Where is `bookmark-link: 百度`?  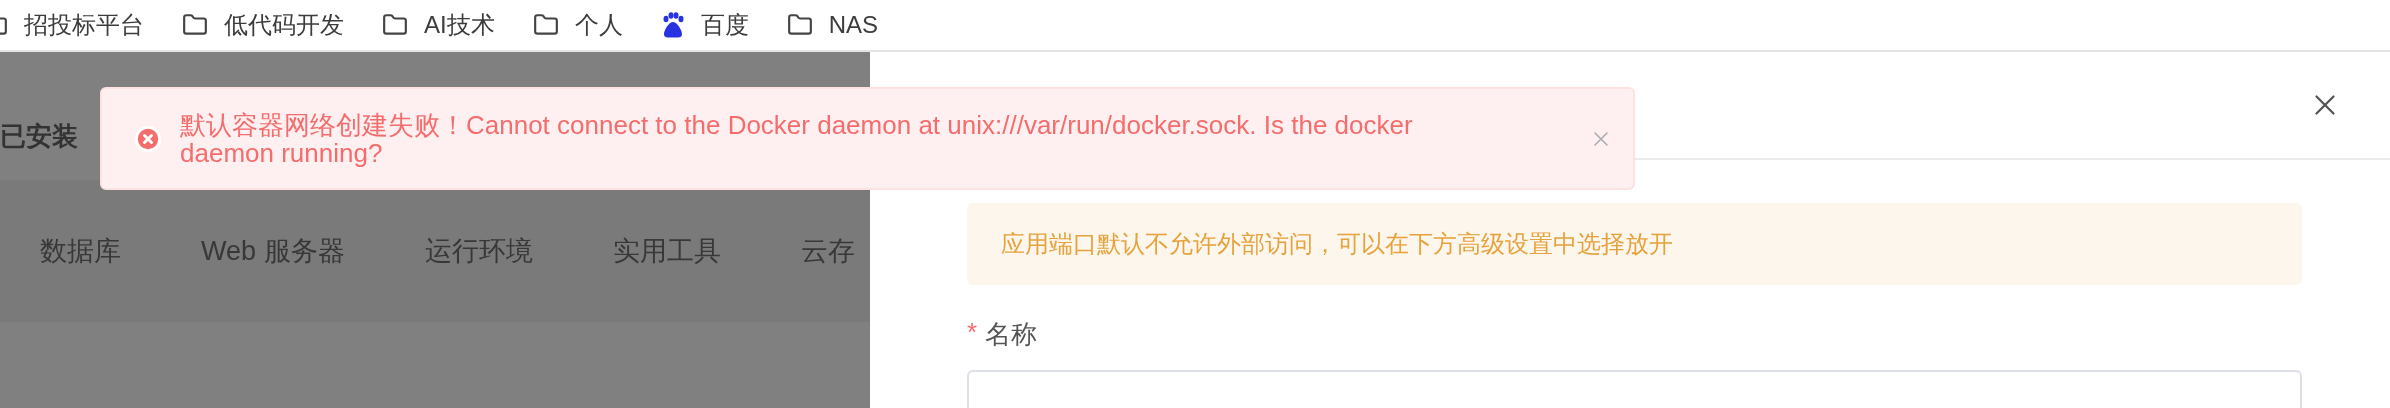
bookmark-link: 百度 is located at coordinates (724, 25).